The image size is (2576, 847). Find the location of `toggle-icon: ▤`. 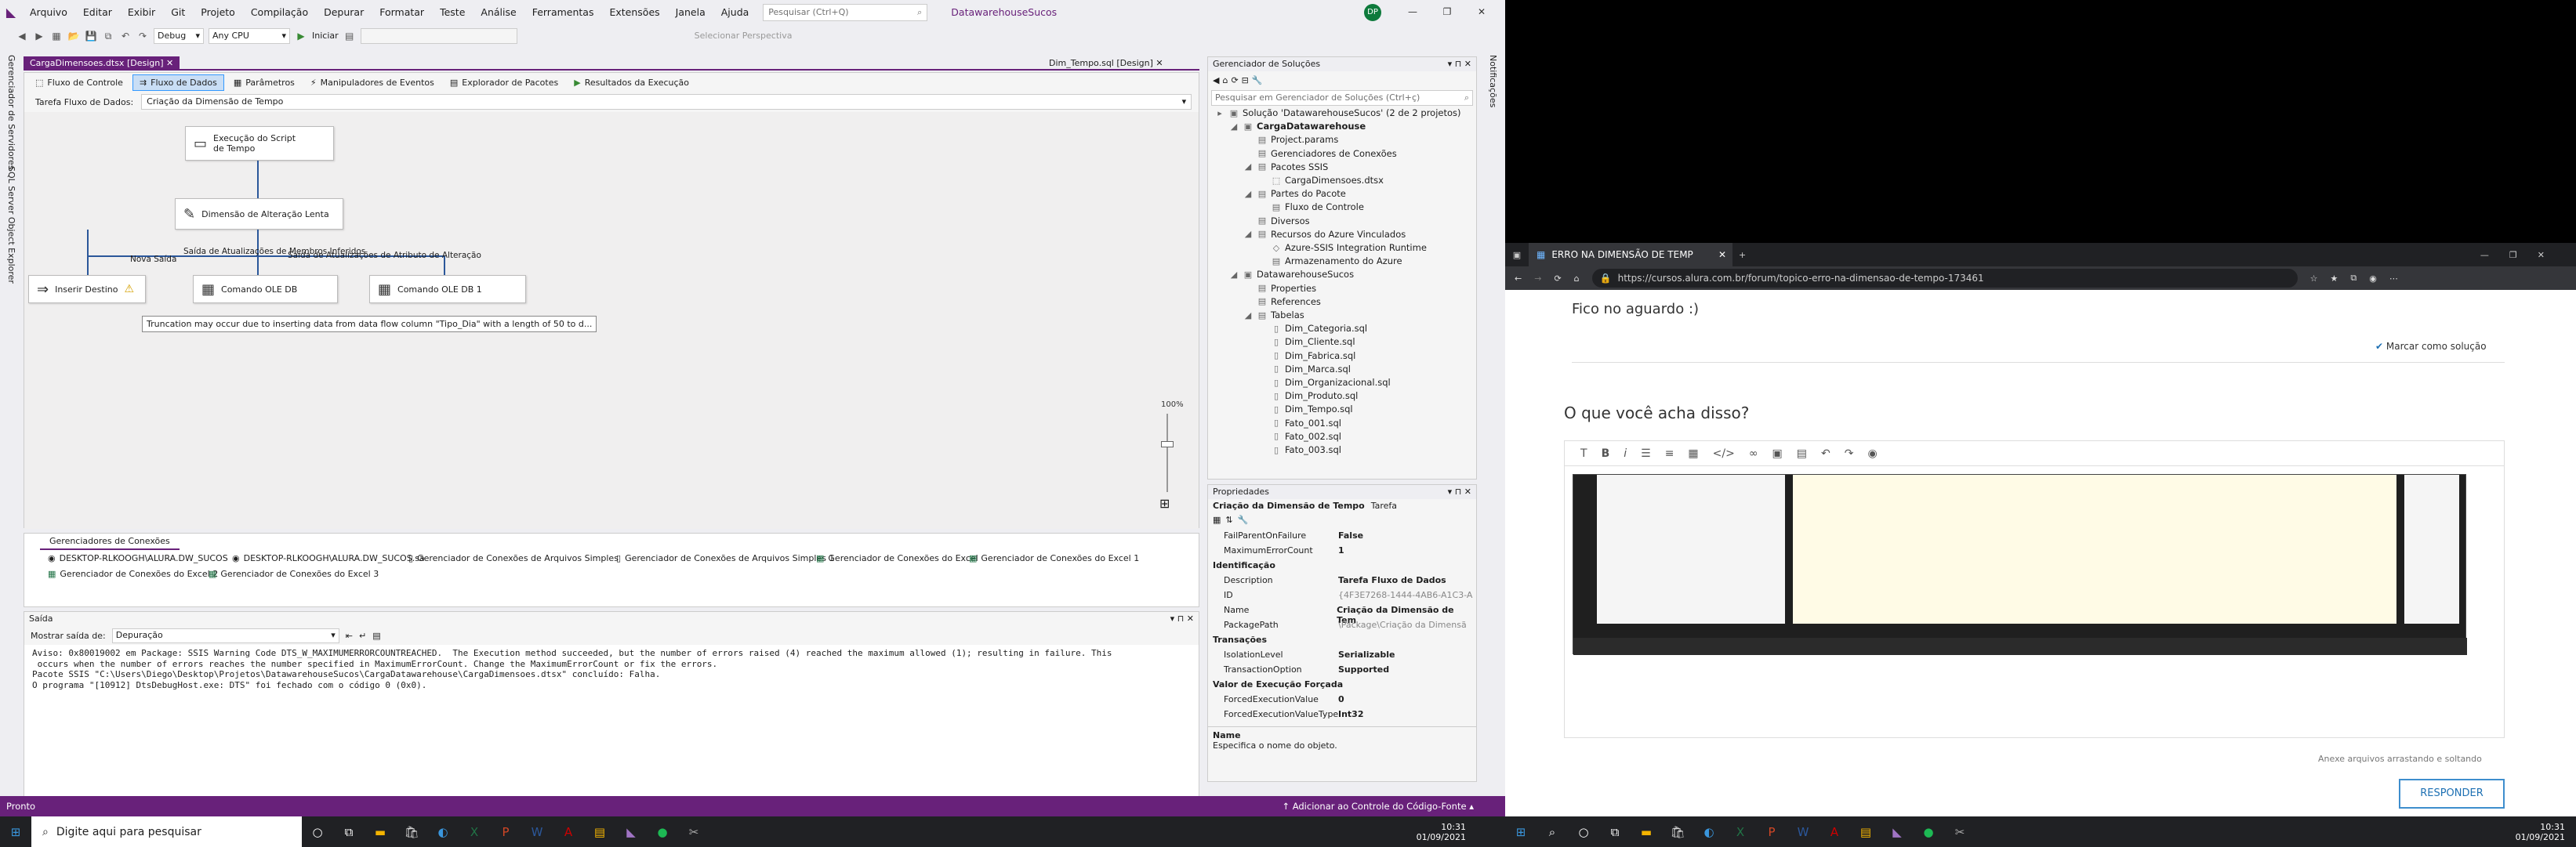

toggle-icon: ▤ is located at coordinates (376, 636).